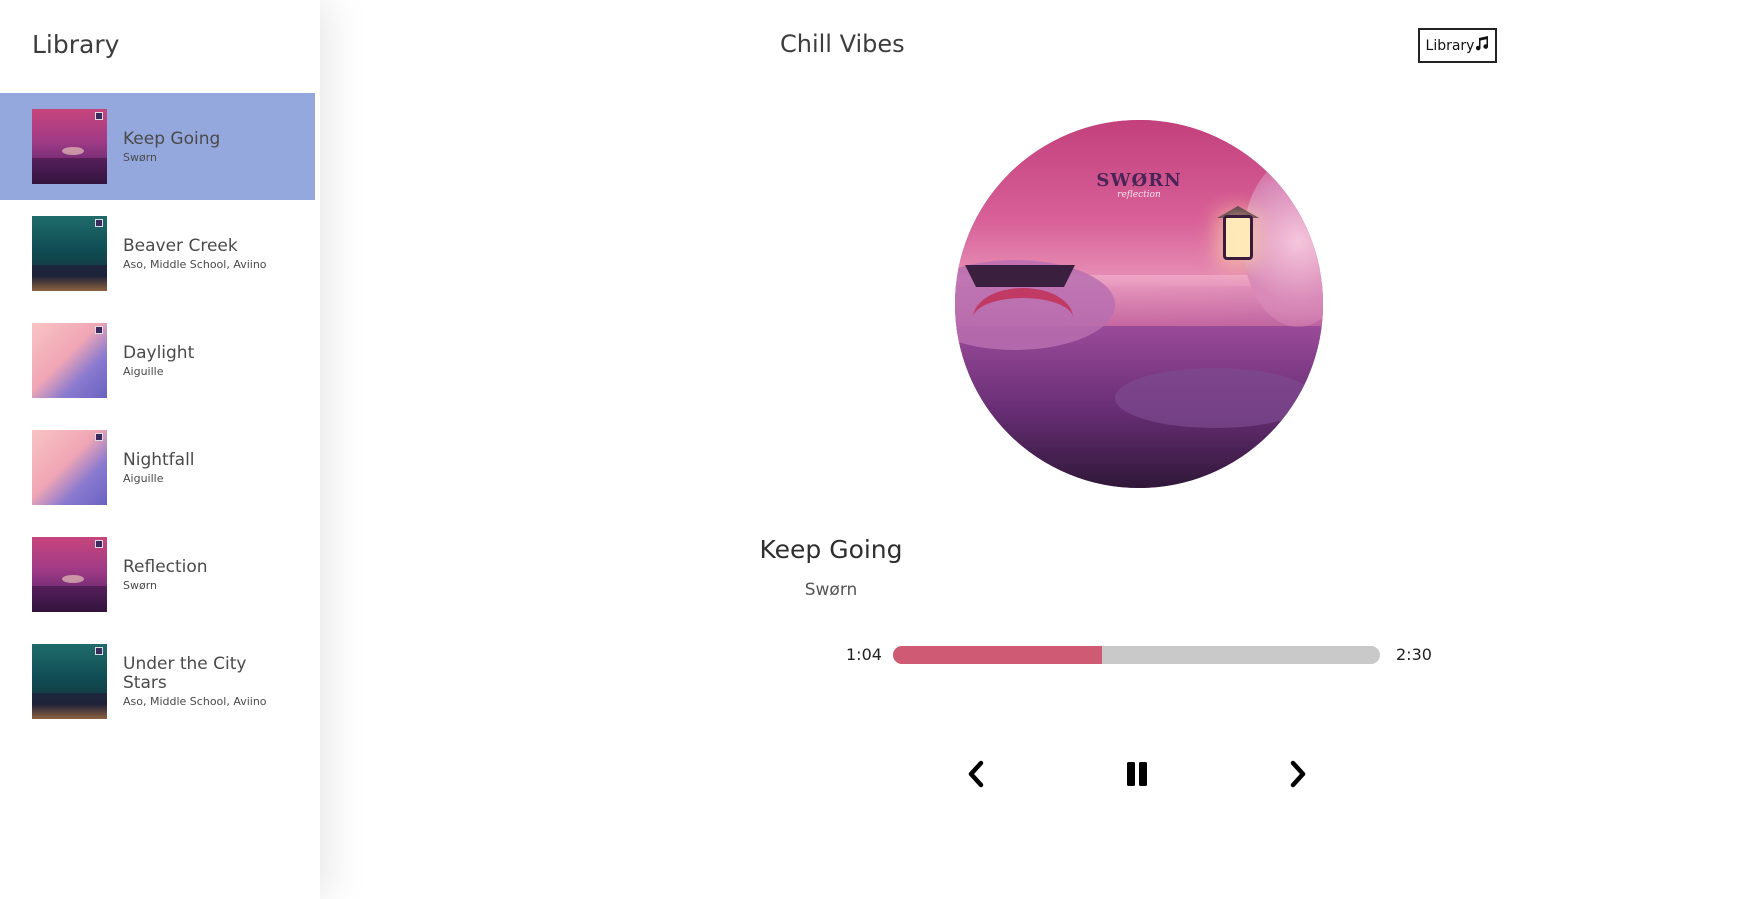 This screenshot has height=899, width=1749. What do you see at coordinates (1482, 45) in the screenshot?
I see `music-note-icon` at bounding box center [1482, 45].